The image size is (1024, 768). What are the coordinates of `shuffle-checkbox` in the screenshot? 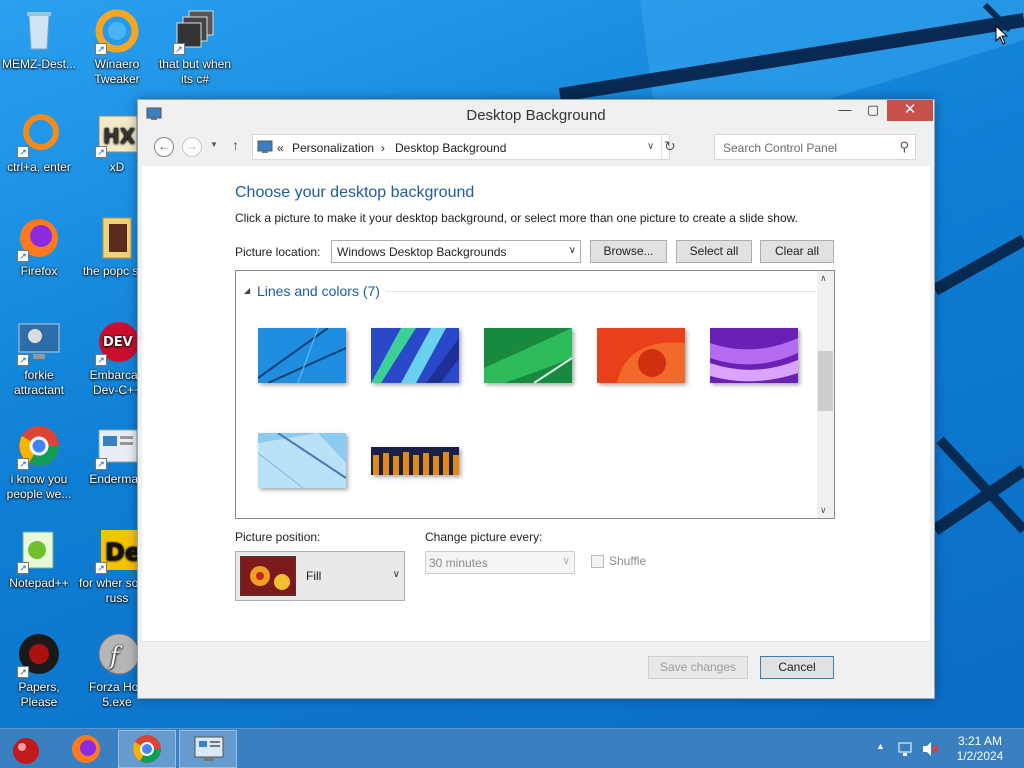 It's located at (597, 561).